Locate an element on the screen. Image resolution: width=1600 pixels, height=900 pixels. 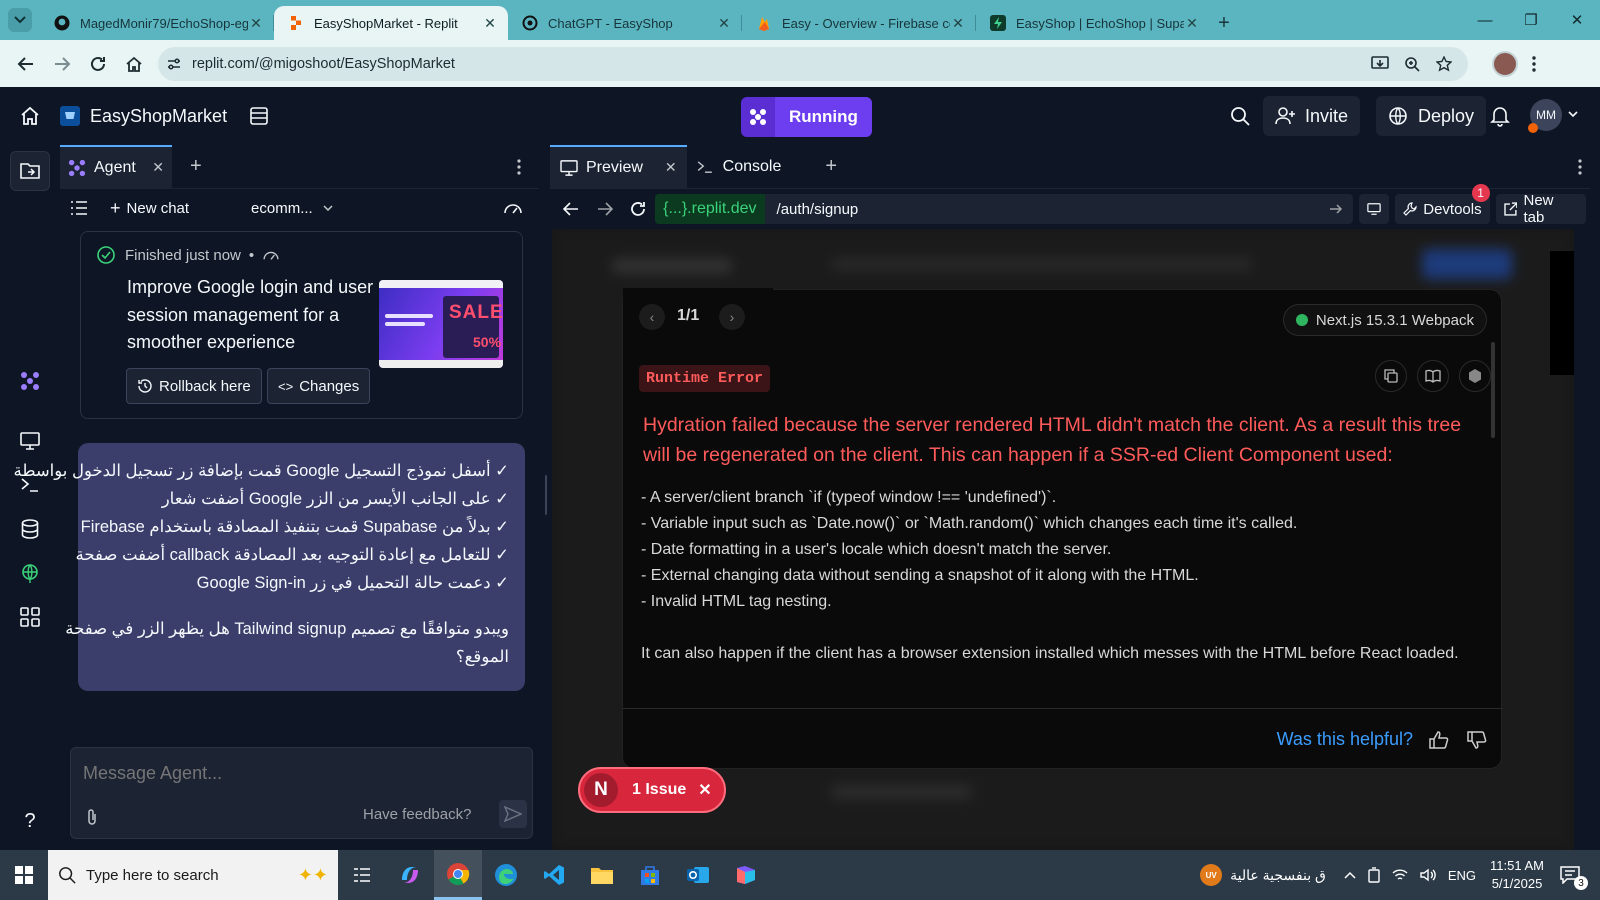
add-tab-button: + is located at coordinates (196, 166).